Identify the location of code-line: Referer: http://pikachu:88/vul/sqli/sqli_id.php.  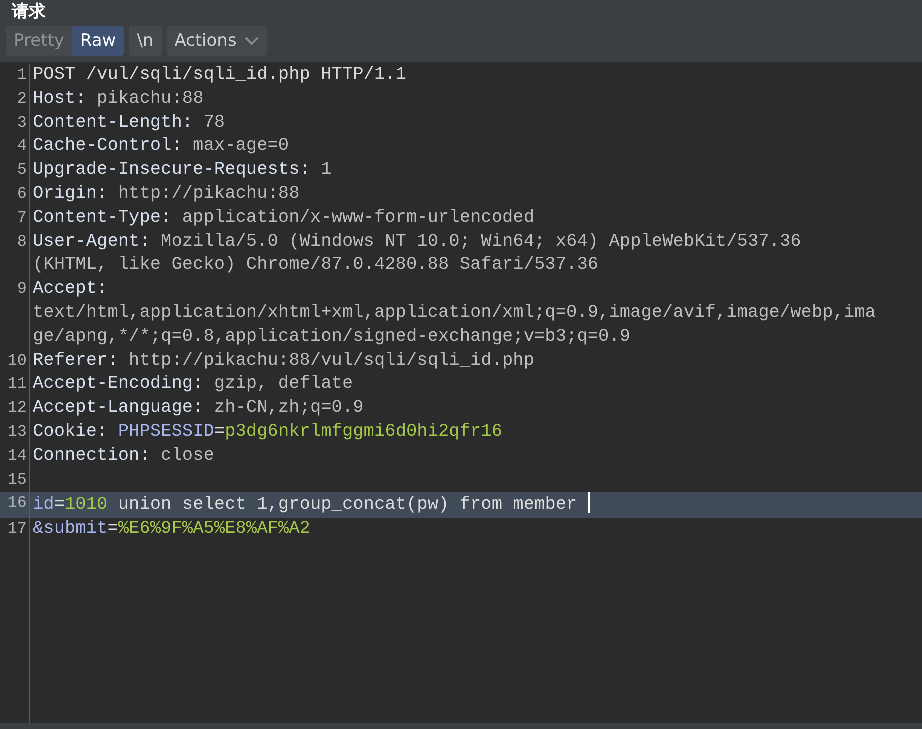
(284, 360).